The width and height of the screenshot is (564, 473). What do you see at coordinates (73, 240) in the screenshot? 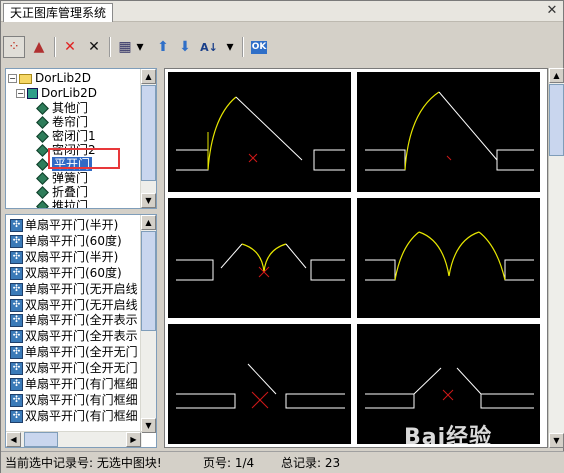
I see `list-item-label: 单扇平开门(60度)` at bounding box center [73, 240].